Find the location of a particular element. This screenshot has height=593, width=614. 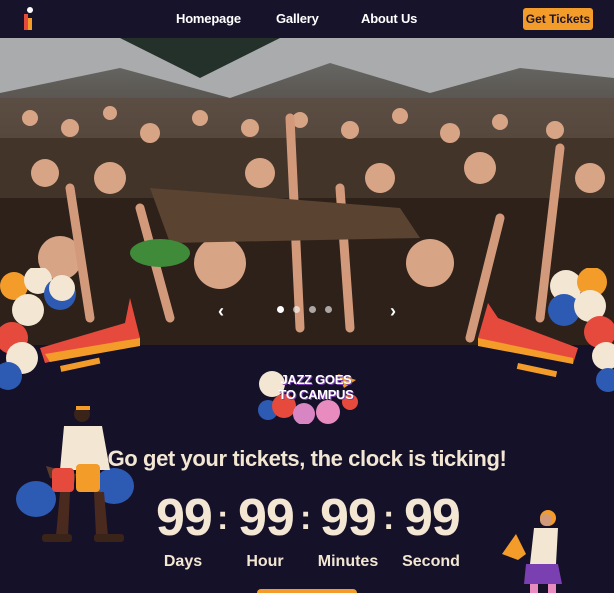

countdown-cta-button is located at coordinates (307, 591).